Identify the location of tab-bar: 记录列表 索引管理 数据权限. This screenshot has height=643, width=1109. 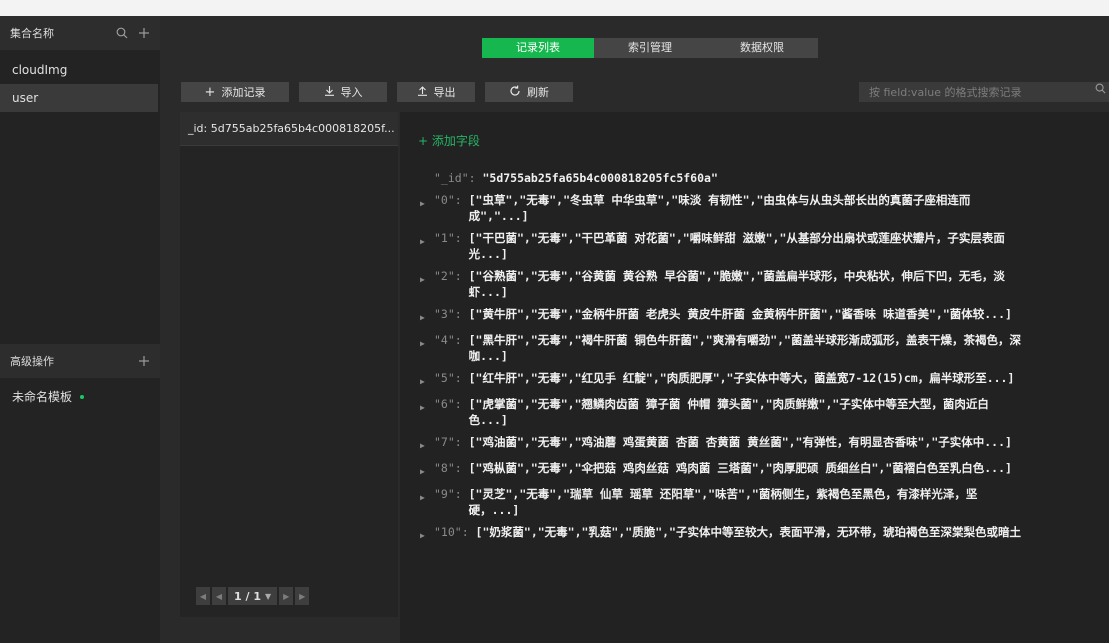
(650, 48).